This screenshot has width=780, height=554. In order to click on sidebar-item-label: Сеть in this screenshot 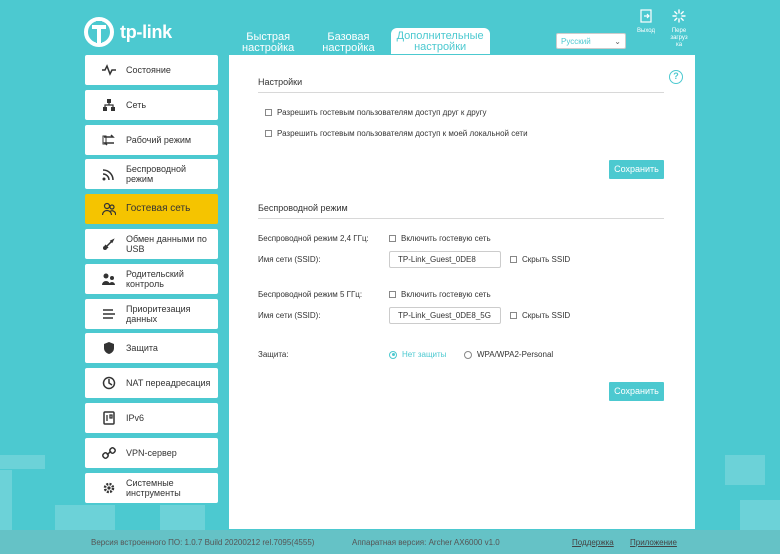, I will do `click(136, 104)`.